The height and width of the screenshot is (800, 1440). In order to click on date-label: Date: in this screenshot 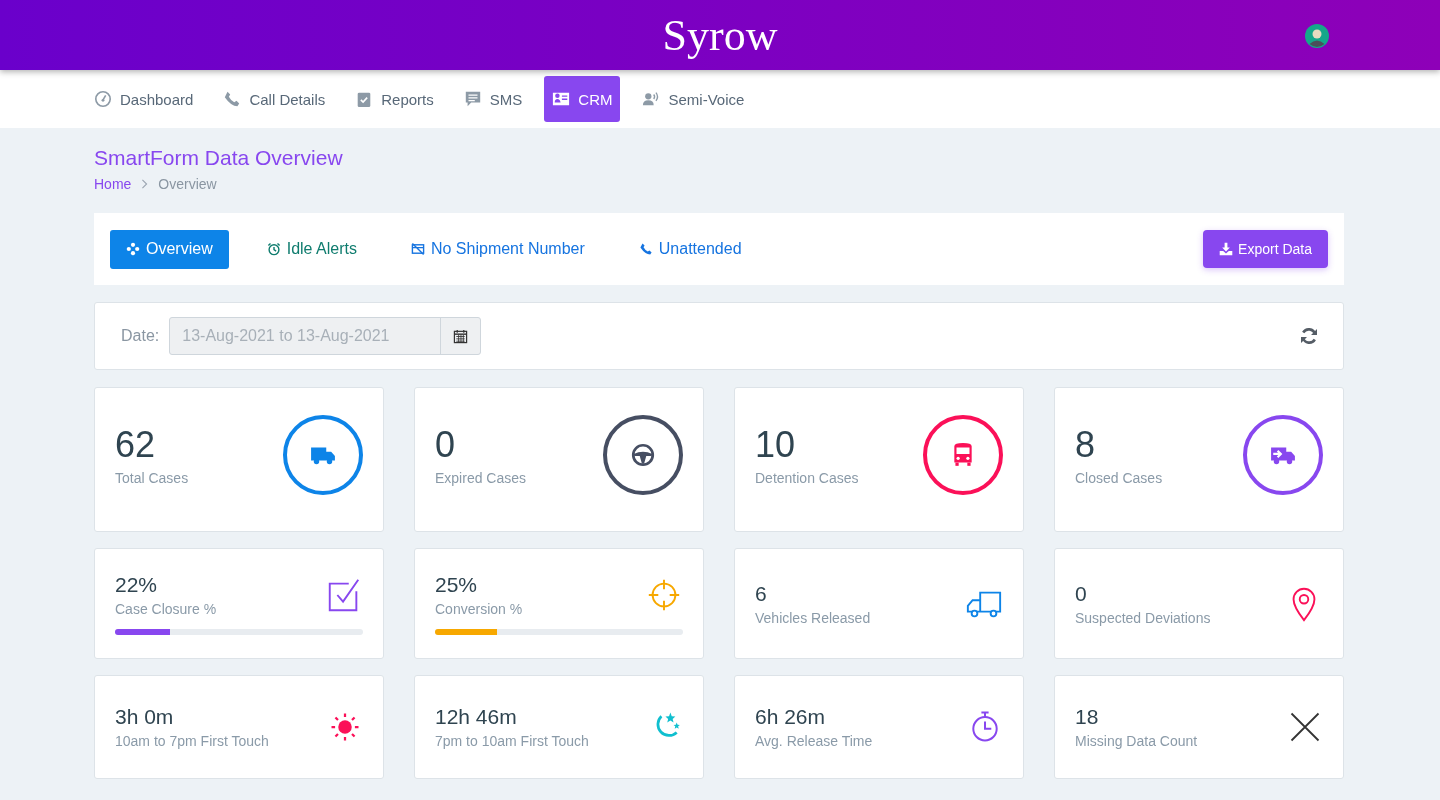, I will do `click(140, 336)`.